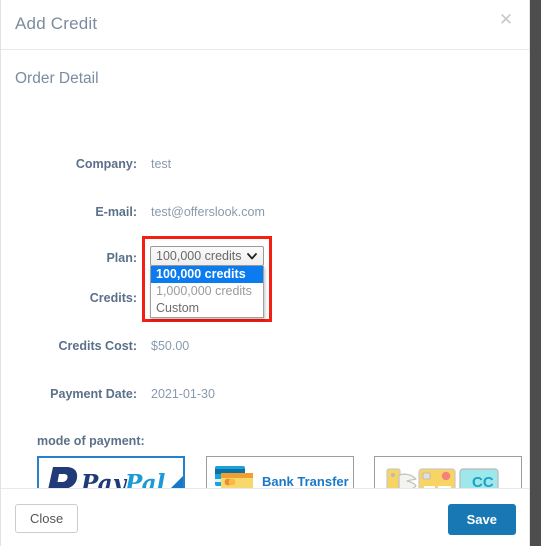 This screenshot has height=546, width=541. Describe the element at coordinates (199, 256) in the screenshot. I see `plan-select-value: 100,000 credits` at that location.